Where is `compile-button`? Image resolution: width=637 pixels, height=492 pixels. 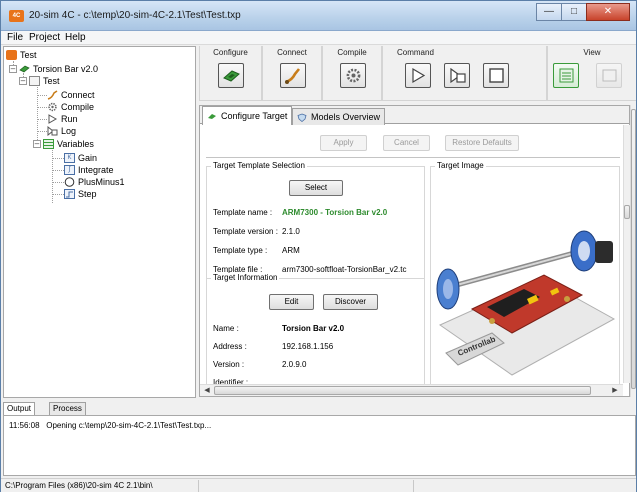
compile-button is located at coordinates (353, 75).